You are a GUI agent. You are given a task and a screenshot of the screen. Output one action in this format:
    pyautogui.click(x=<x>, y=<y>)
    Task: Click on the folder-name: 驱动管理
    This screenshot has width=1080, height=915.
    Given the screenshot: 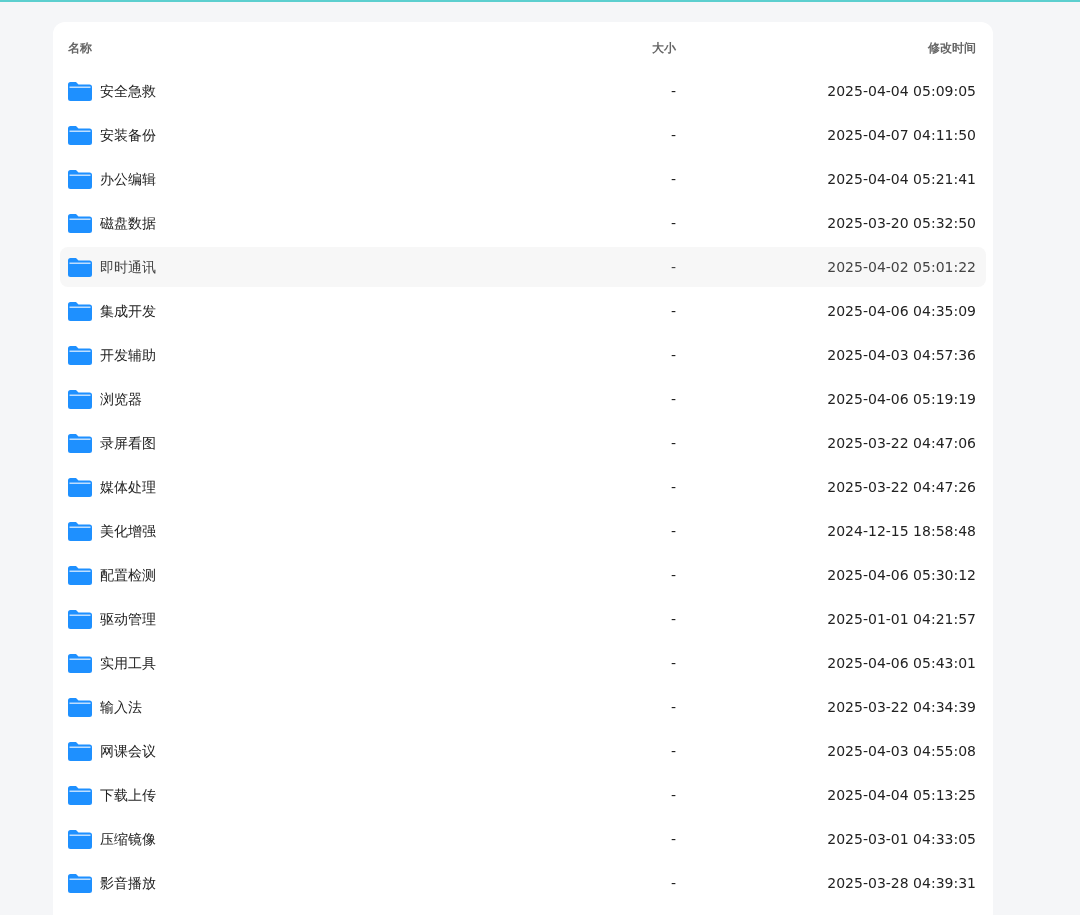 What is the action you would take?
    pyautogui.click(x=128, y=619)
    